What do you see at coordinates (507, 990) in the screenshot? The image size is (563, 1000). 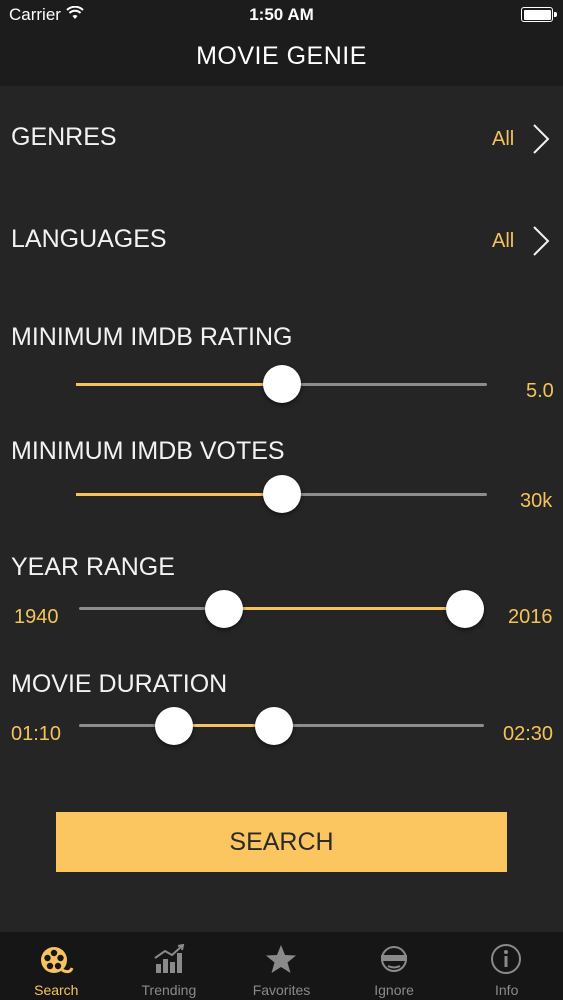 I see `tab-label: Info` at bounding box center [507, 990].